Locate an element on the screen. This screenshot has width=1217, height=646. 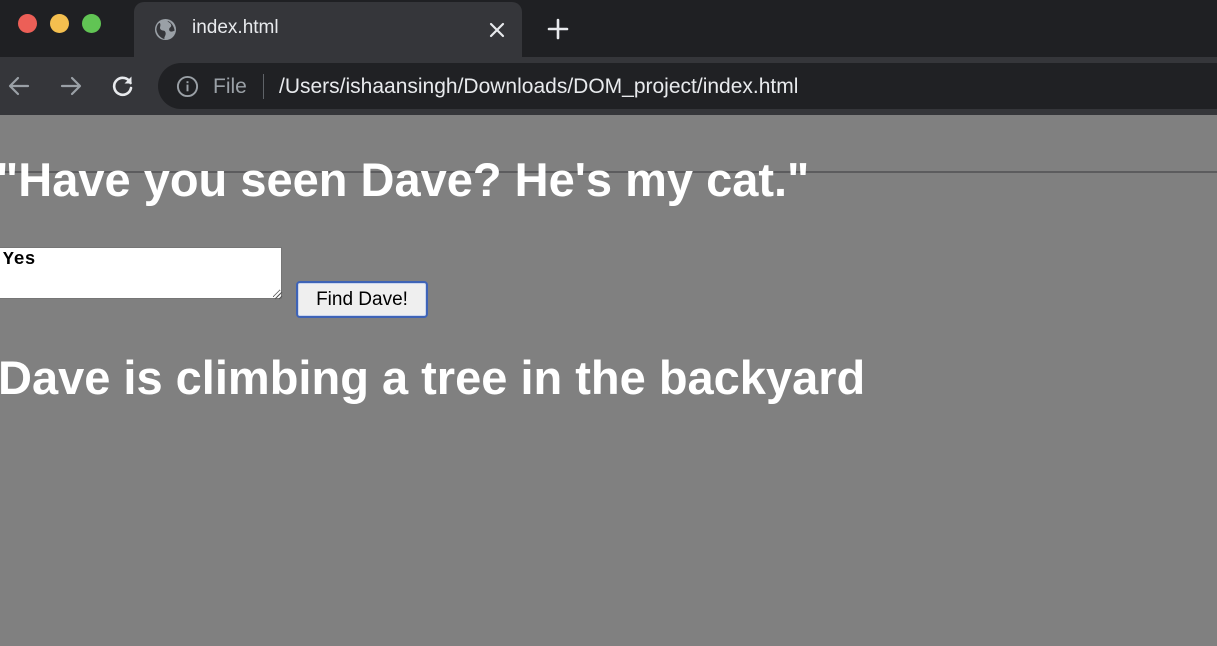
info-icon is located at coordinates (187, 86).